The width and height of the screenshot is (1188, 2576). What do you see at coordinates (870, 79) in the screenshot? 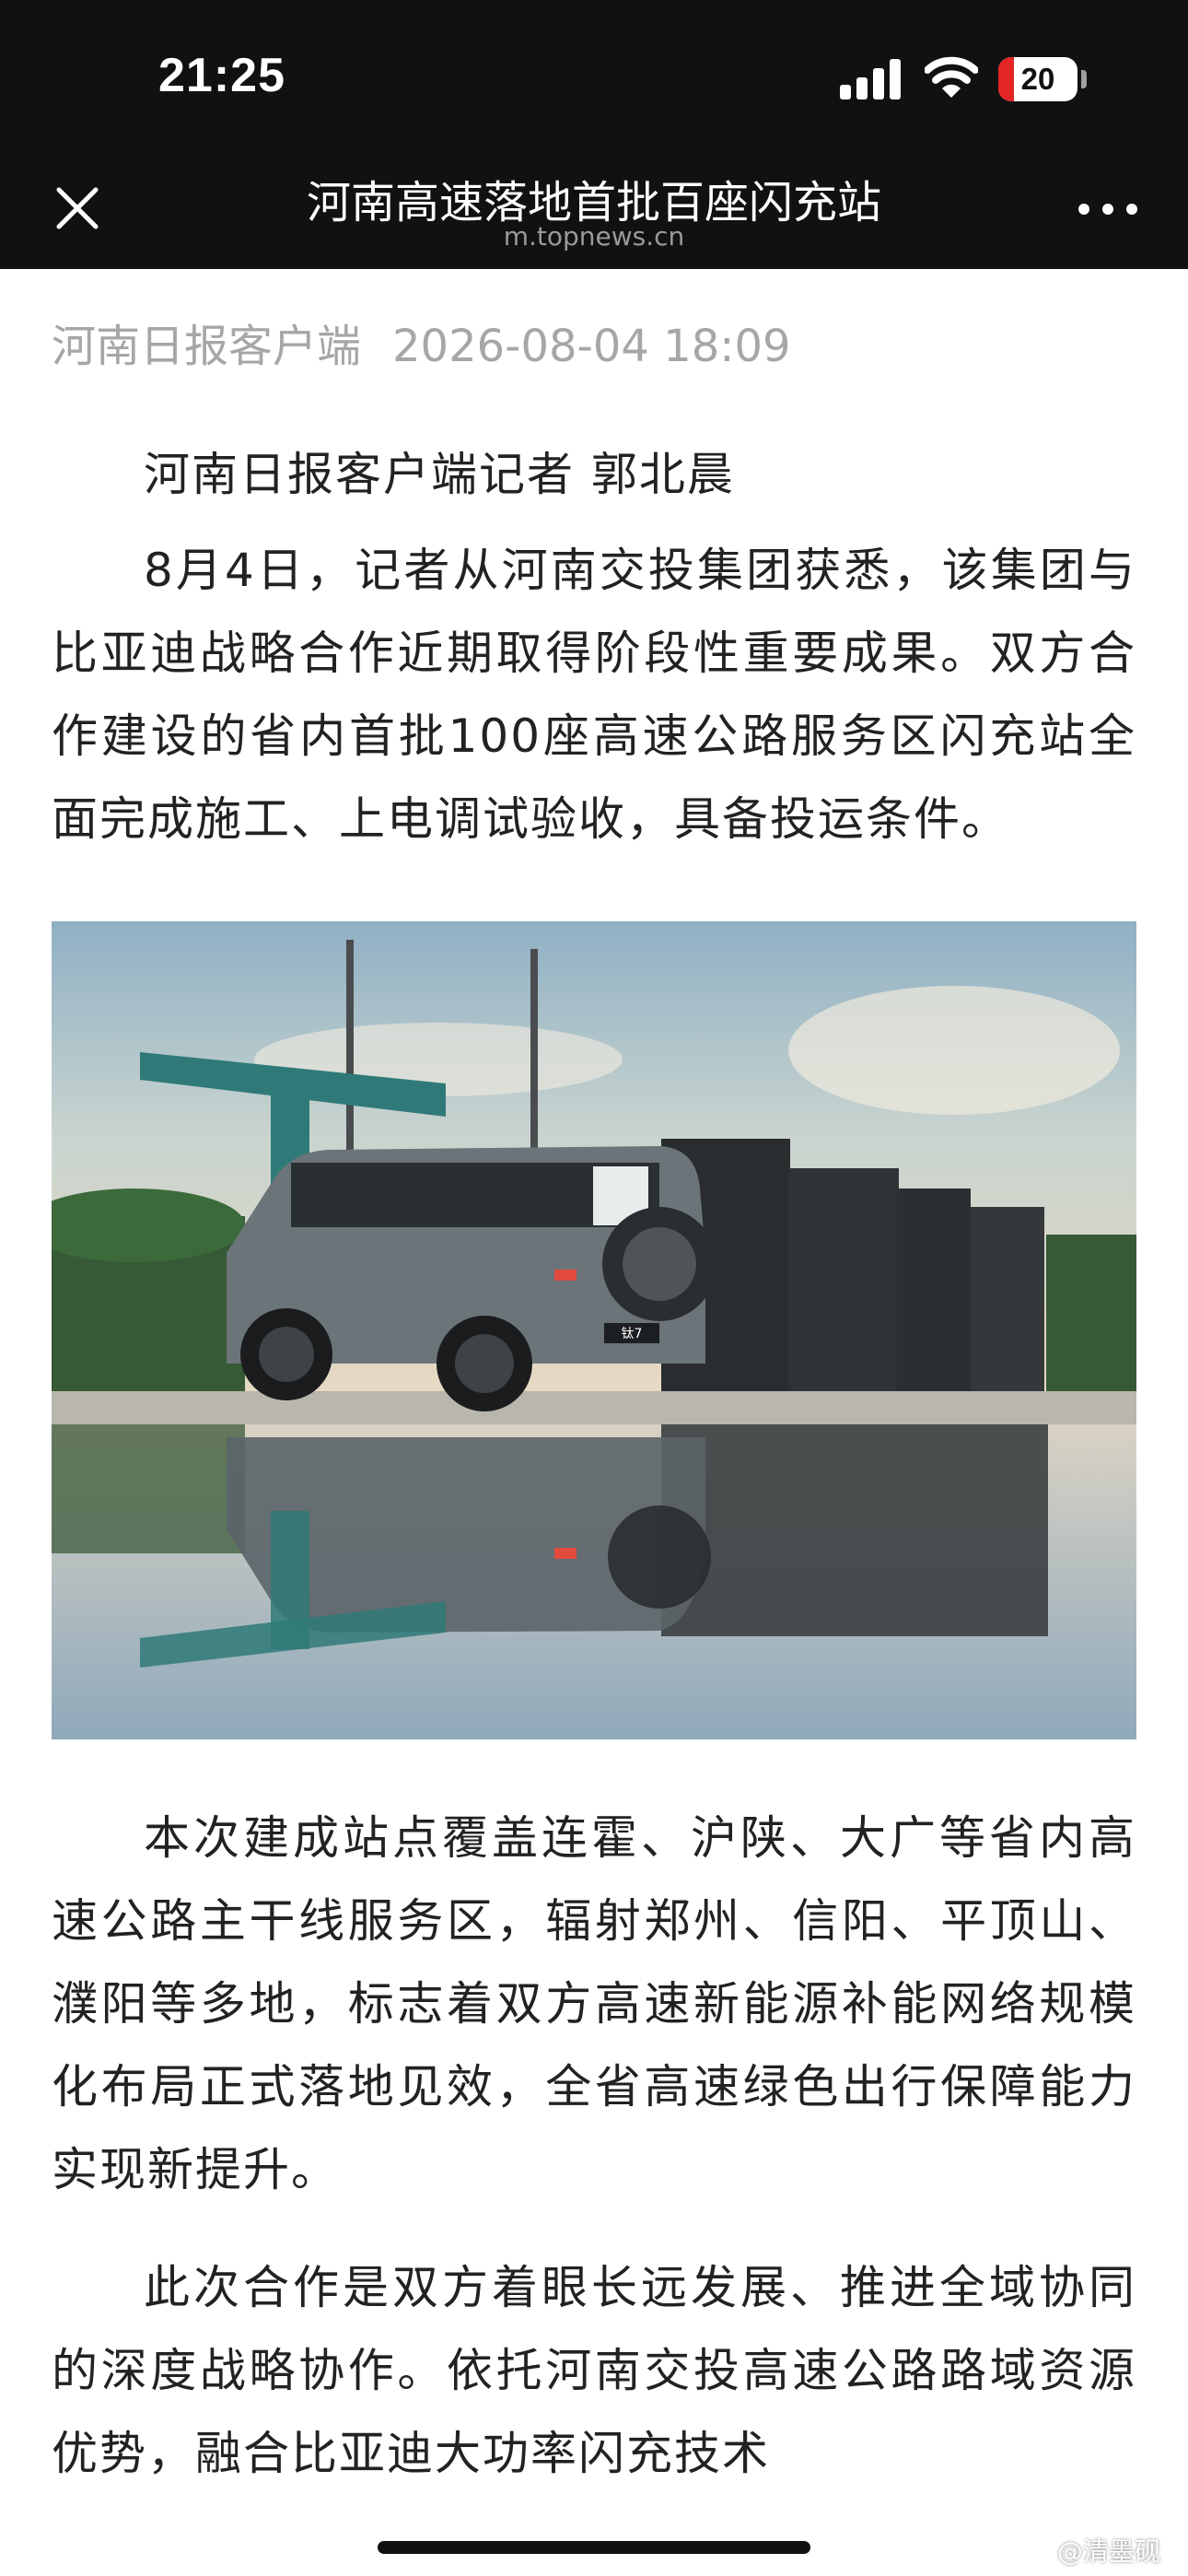
I see `cellular-signal-icon` at bounding box center [870, 79].